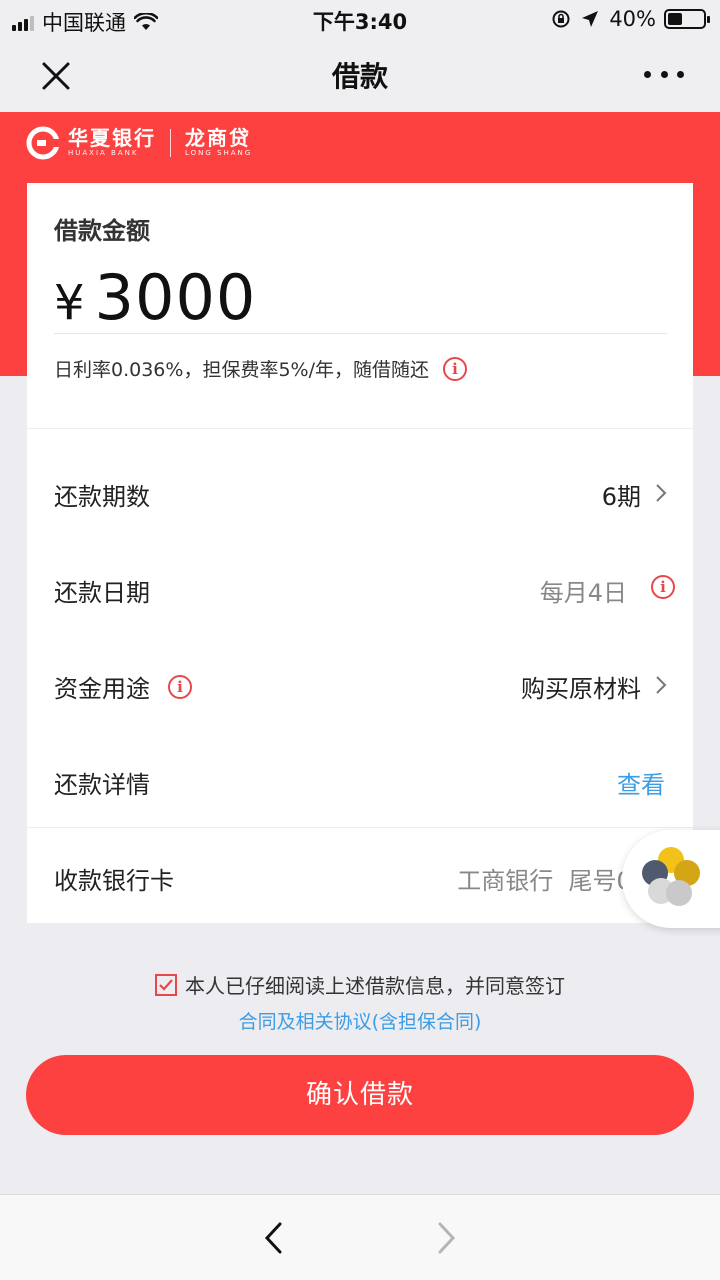 The height and width of the screenshot is (1280, 720). I want to click on orientation-lock-icon, so click(561, 19).